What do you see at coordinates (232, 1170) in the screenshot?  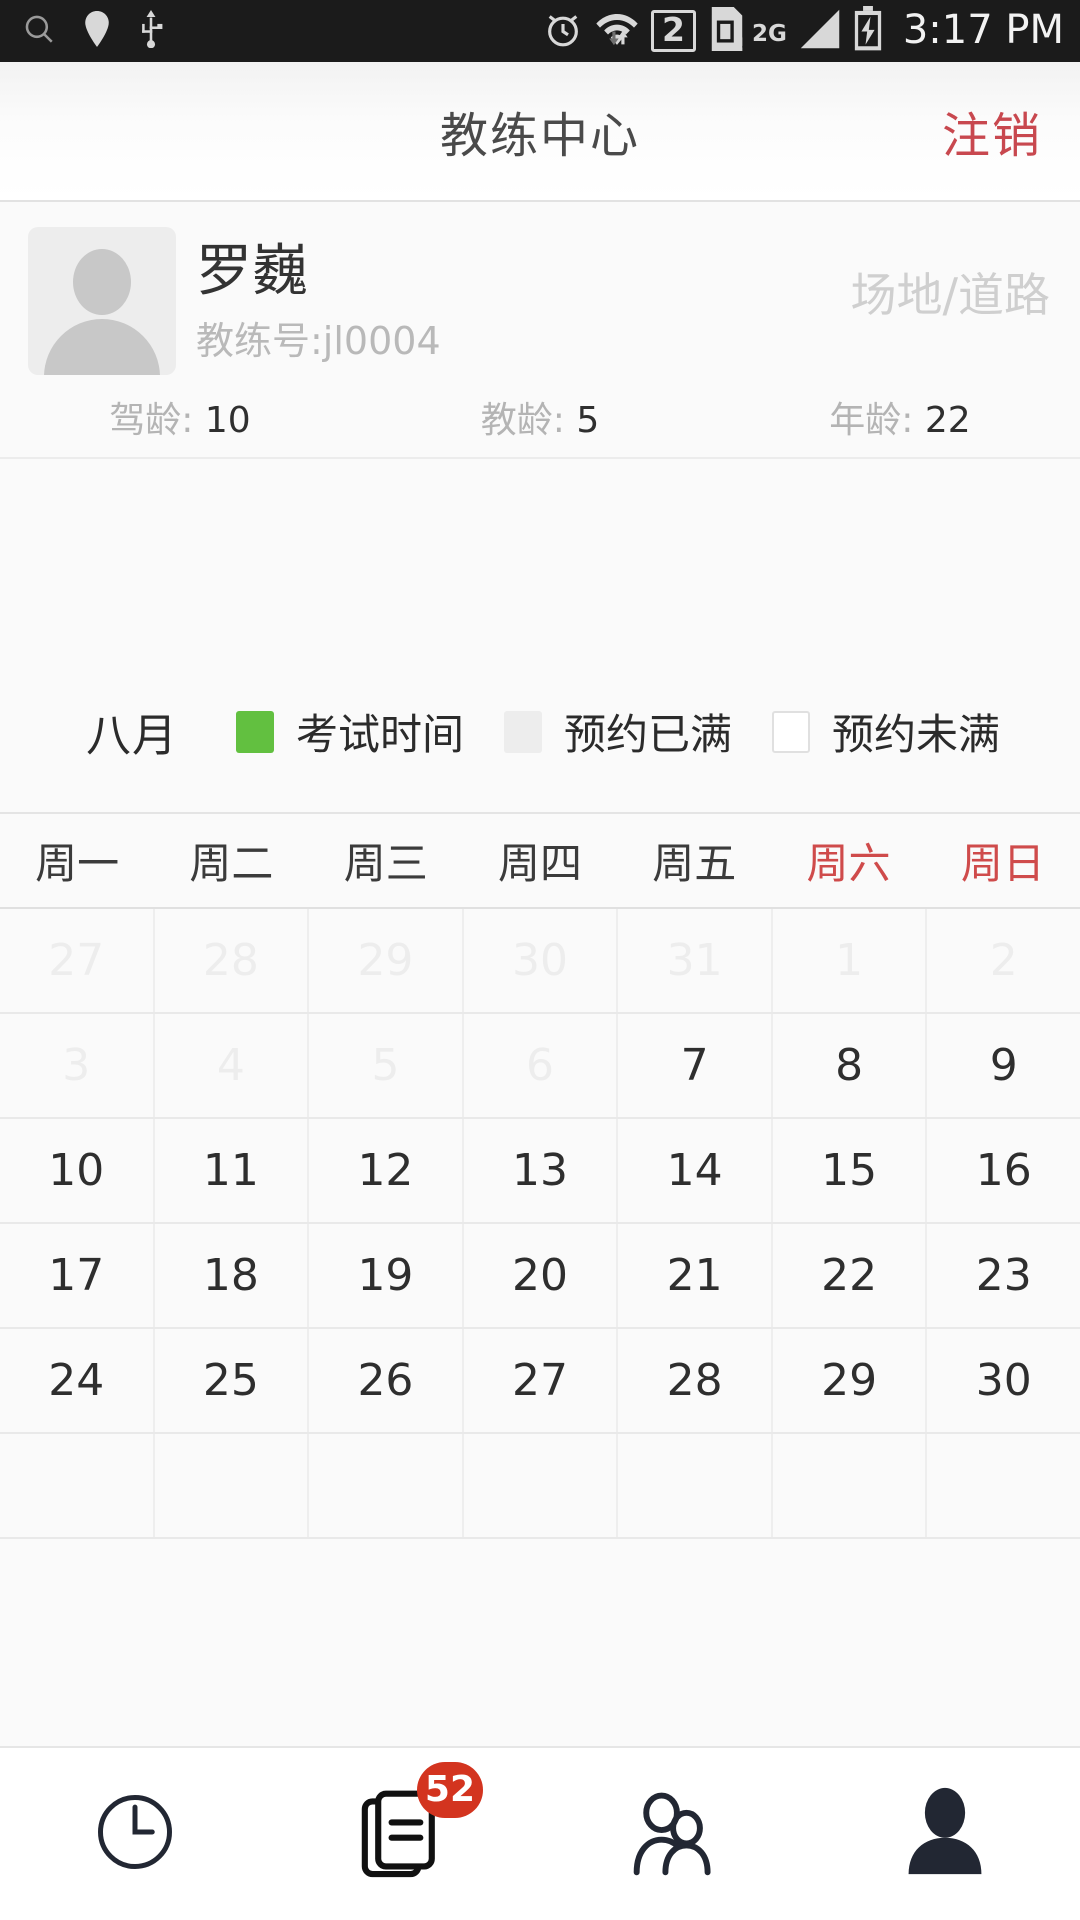 I see `calendar-day-cell: 11` at bounding box center [232, 1170].